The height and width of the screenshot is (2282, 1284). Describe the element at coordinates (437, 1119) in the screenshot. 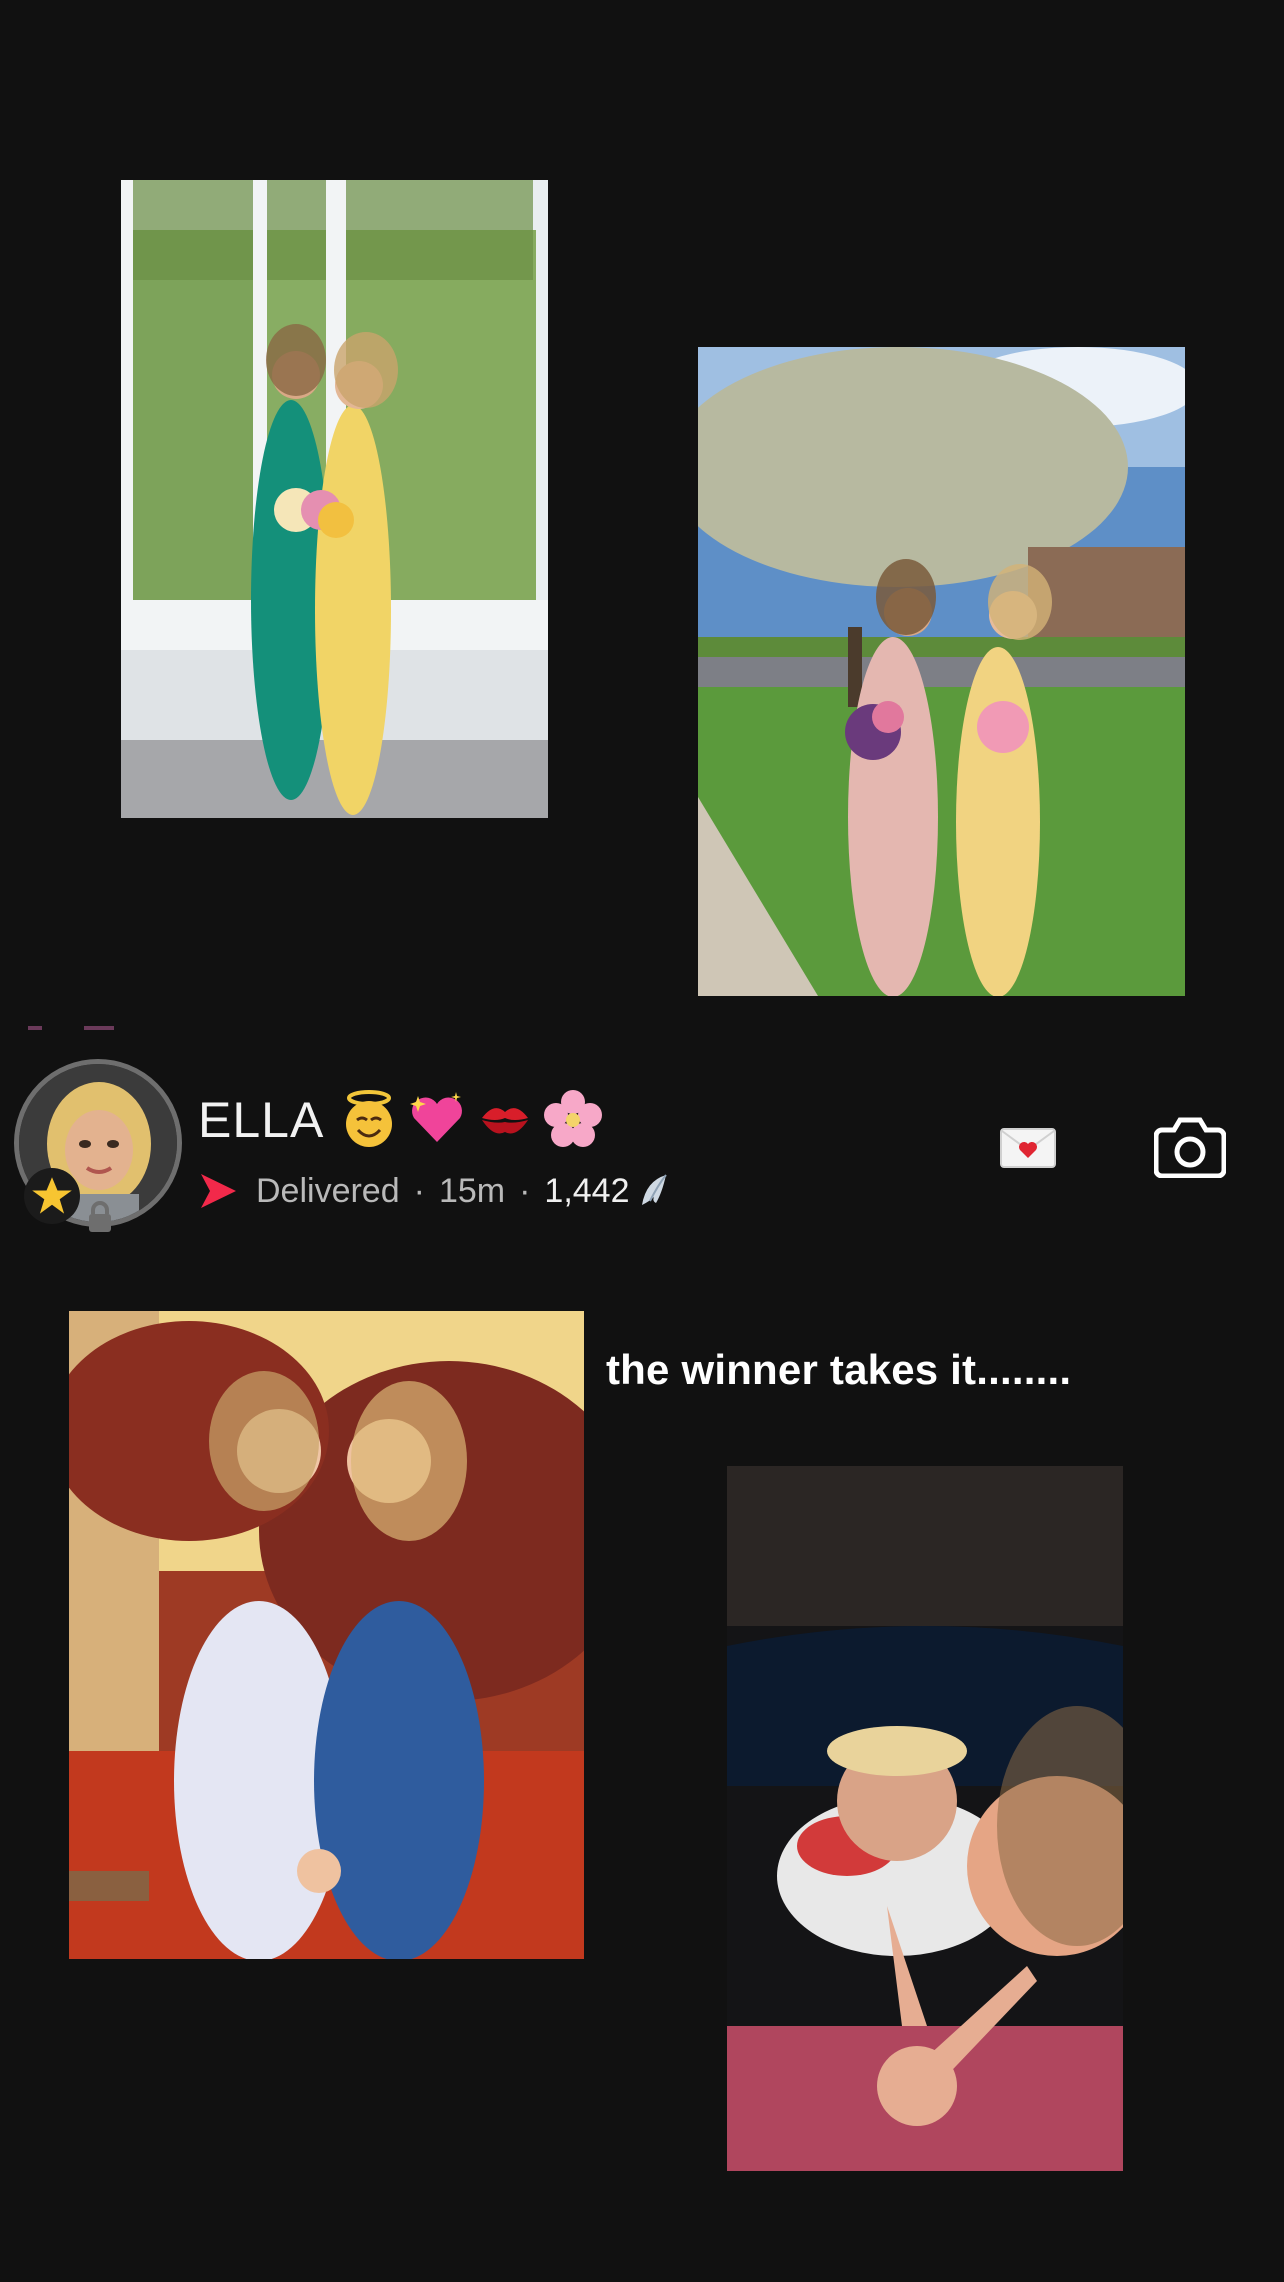

I see `sparkling-heart-icon` at that location.